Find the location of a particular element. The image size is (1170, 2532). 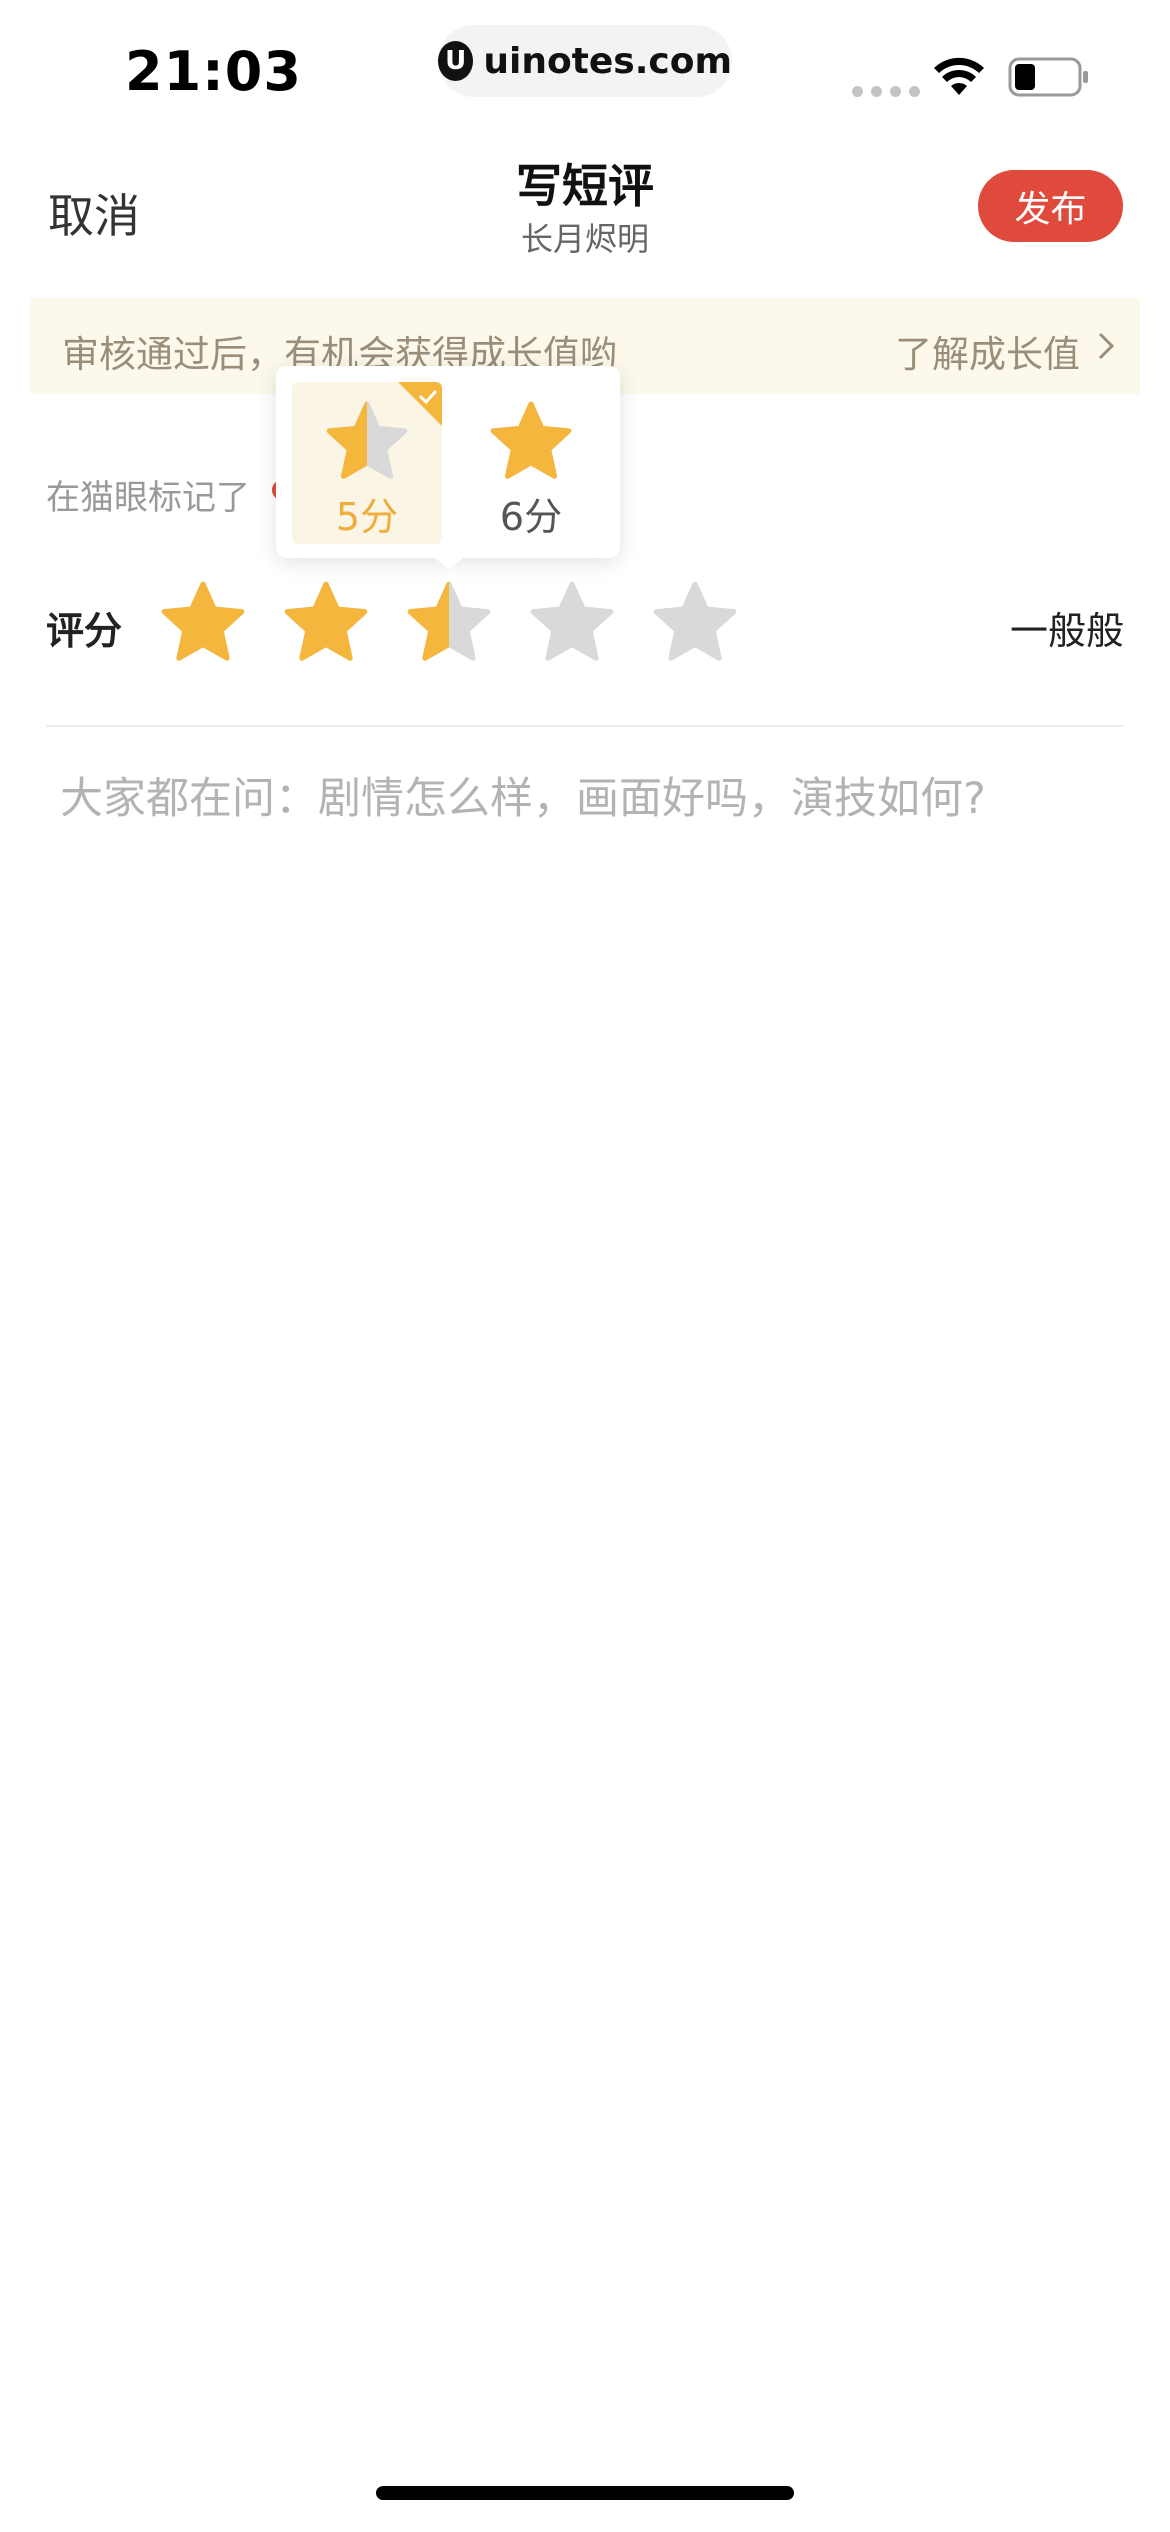

rating-star-1-icon is located at coordinates (203, 622).